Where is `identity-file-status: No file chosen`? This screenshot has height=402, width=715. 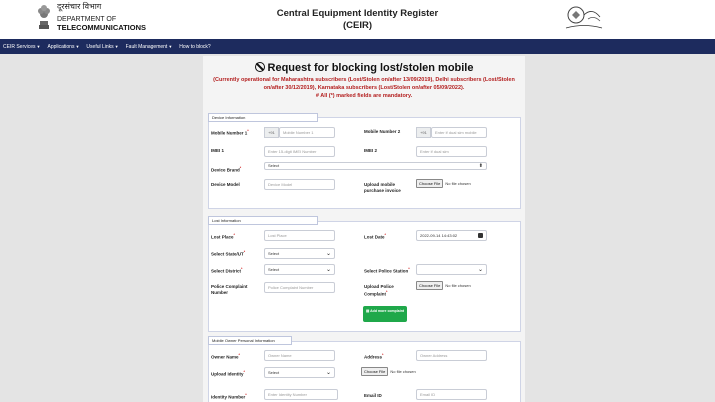 identity-file-status: No file chosen is located at coordinates (403, 371).